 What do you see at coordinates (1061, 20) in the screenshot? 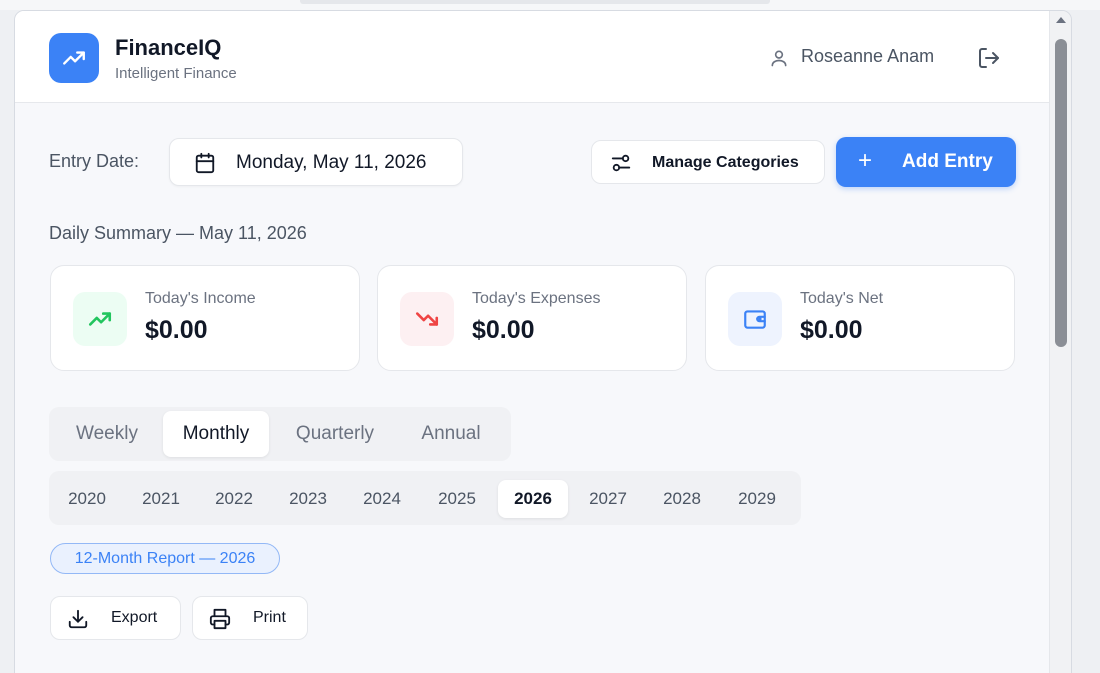
I see `scroll-up-arrow-icon` at bounding box center [1061, 20].